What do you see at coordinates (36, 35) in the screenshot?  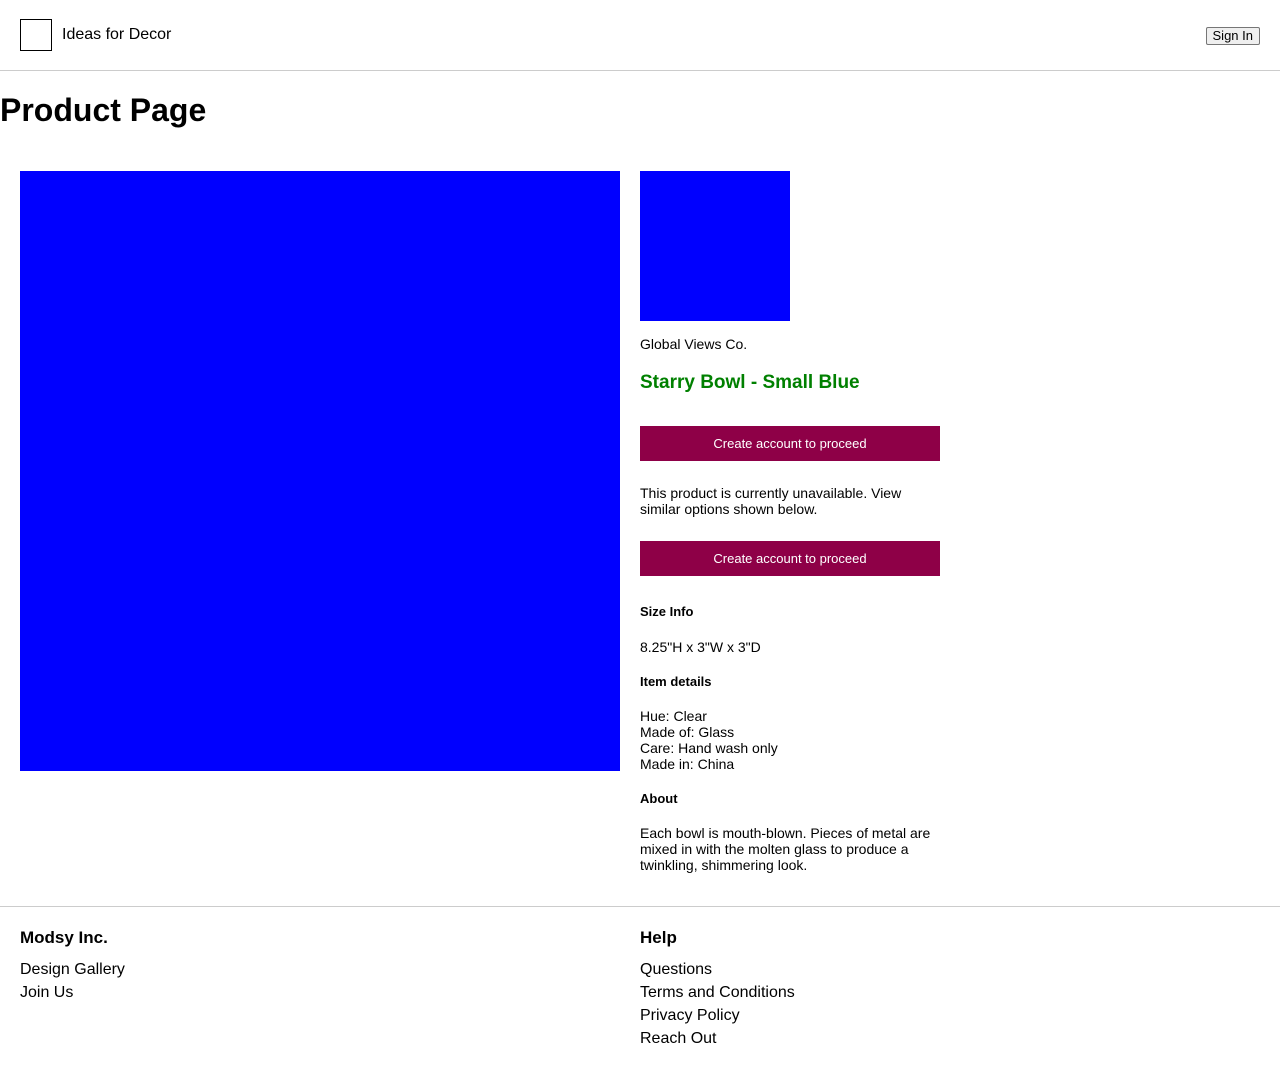 I see `logo-icon` at bounding box center [36, 35].